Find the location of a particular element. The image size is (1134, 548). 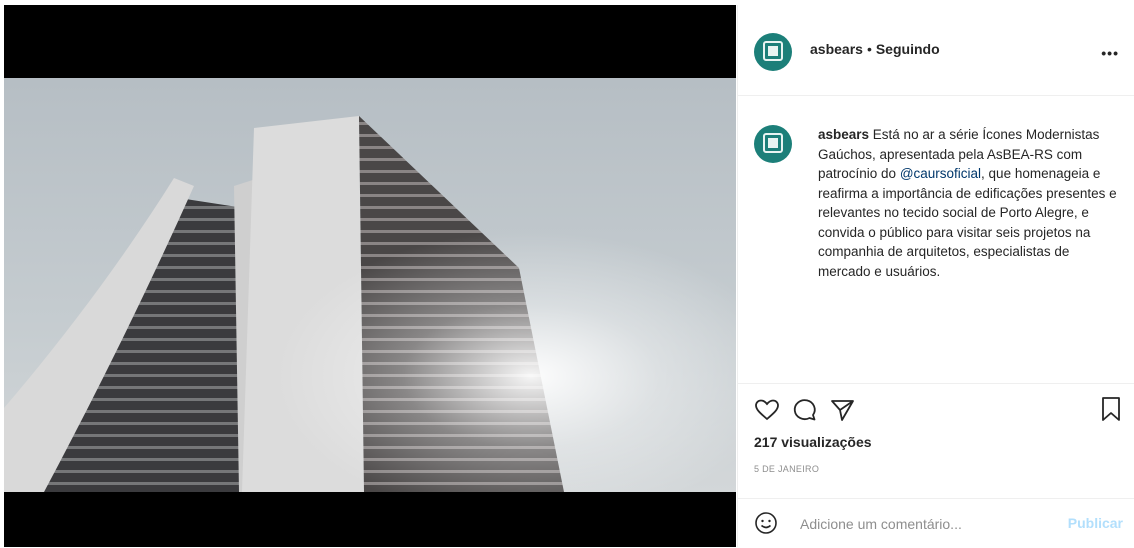

share-icon is located at coordinates (843, 412).